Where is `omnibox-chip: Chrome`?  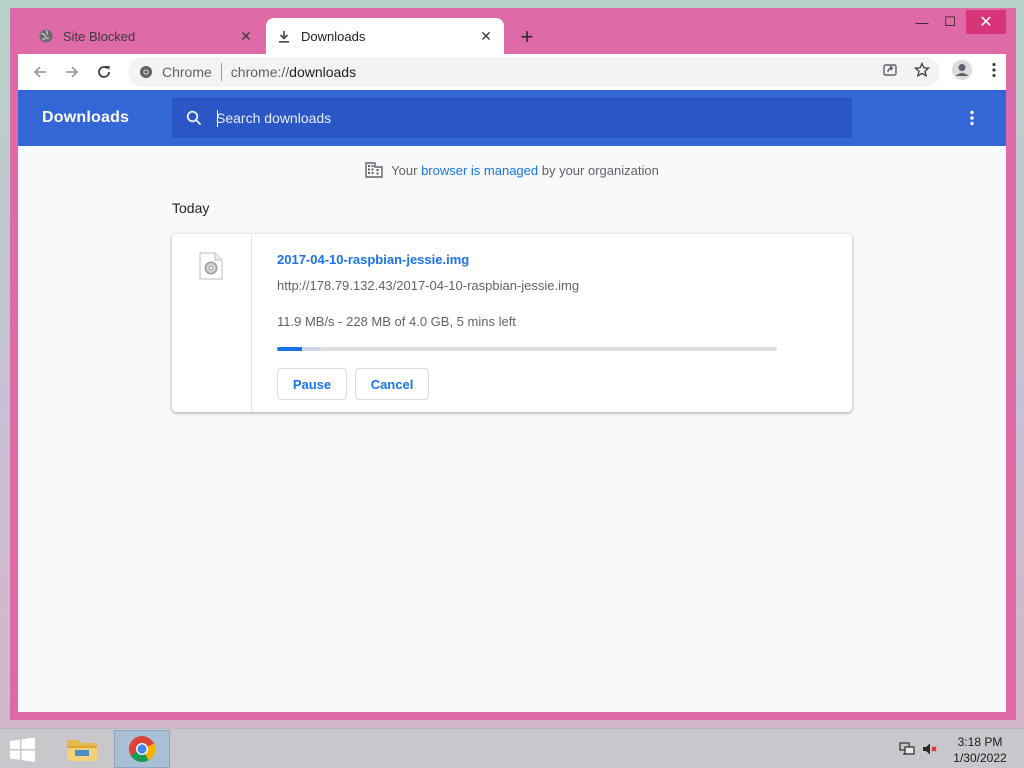 omnibox-chip: Chrome is located at coordinates (187, 72).